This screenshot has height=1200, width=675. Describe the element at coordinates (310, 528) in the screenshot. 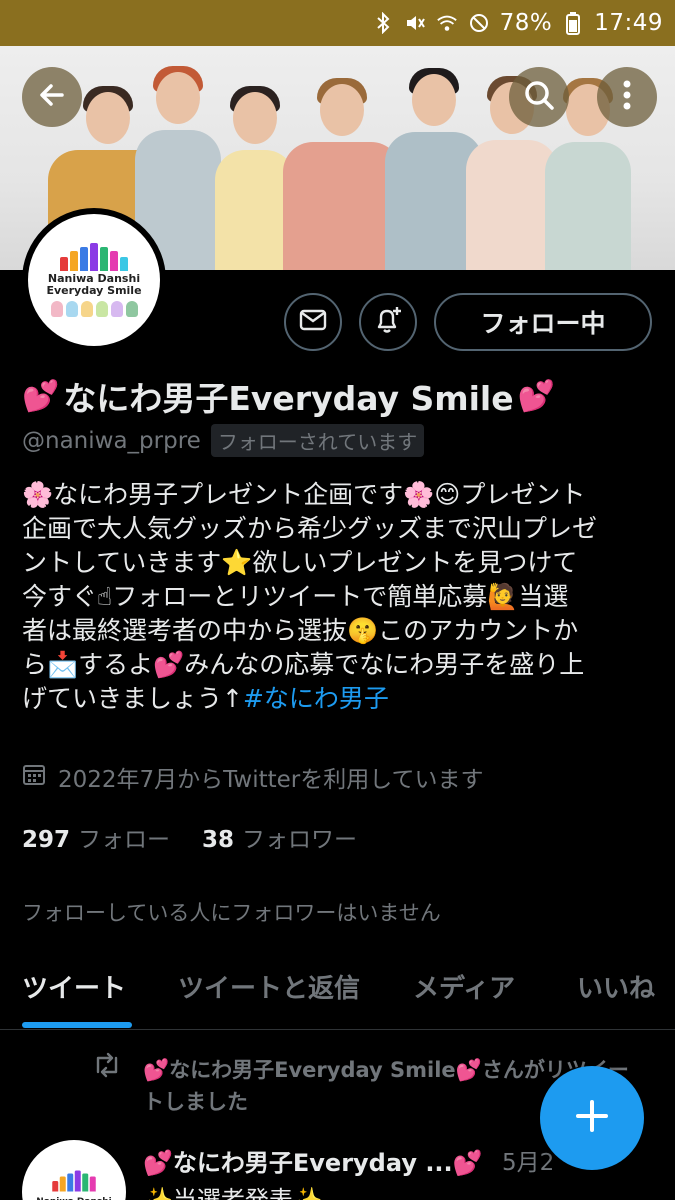

I see `bio-line: 企画で大人気グッズから希少グッズまで沢山プレゼ` at that location.